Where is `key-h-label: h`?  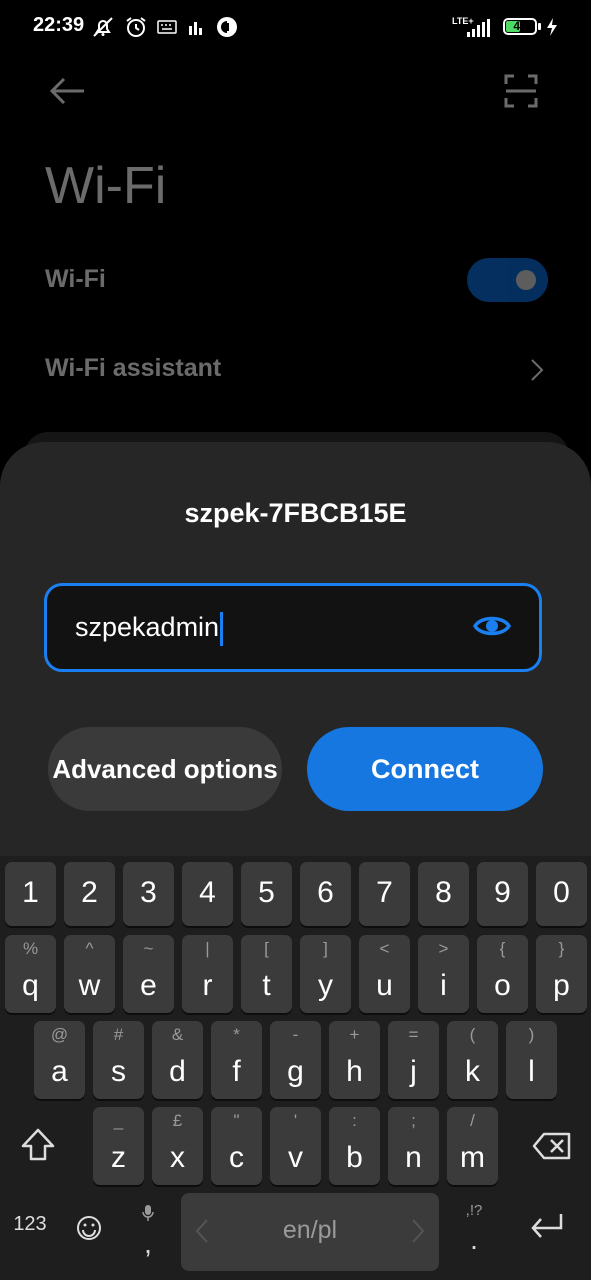
key-h-label: h is located at coordinates (354, 1071).